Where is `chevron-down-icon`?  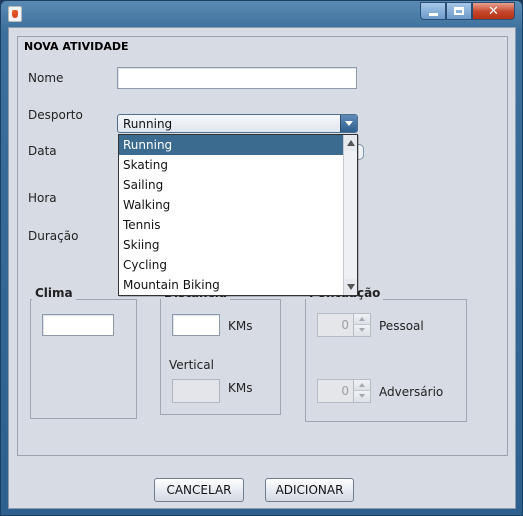
chevron-down-icon is located at coordinates (348, 123).